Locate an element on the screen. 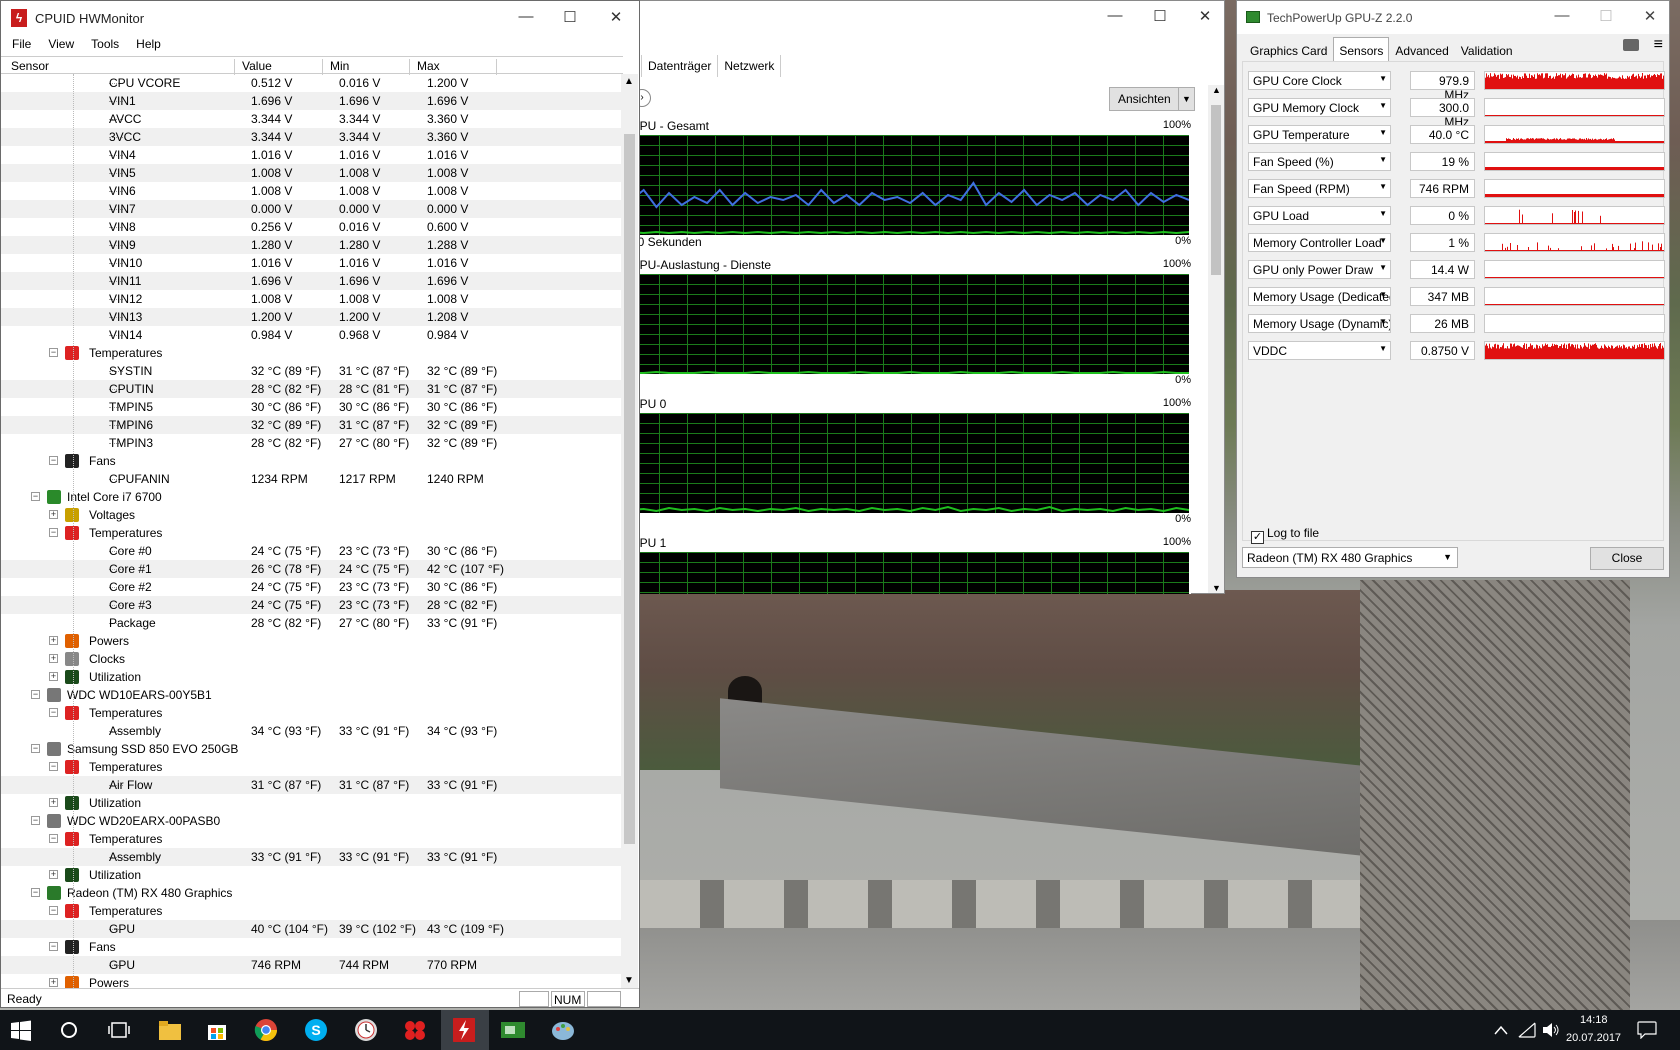  sensor-label: GPU Core Clock ▼ is located at coordinates (1319, 80).